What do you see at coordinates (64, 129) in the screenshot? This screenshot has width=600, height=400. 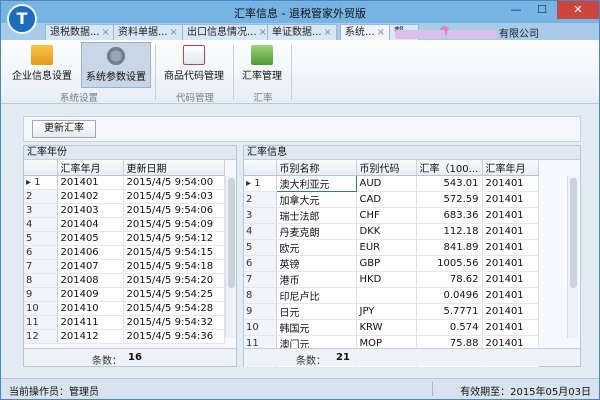 I see `update-rate-button: 更新汇率` at bounding box center [64, 129].